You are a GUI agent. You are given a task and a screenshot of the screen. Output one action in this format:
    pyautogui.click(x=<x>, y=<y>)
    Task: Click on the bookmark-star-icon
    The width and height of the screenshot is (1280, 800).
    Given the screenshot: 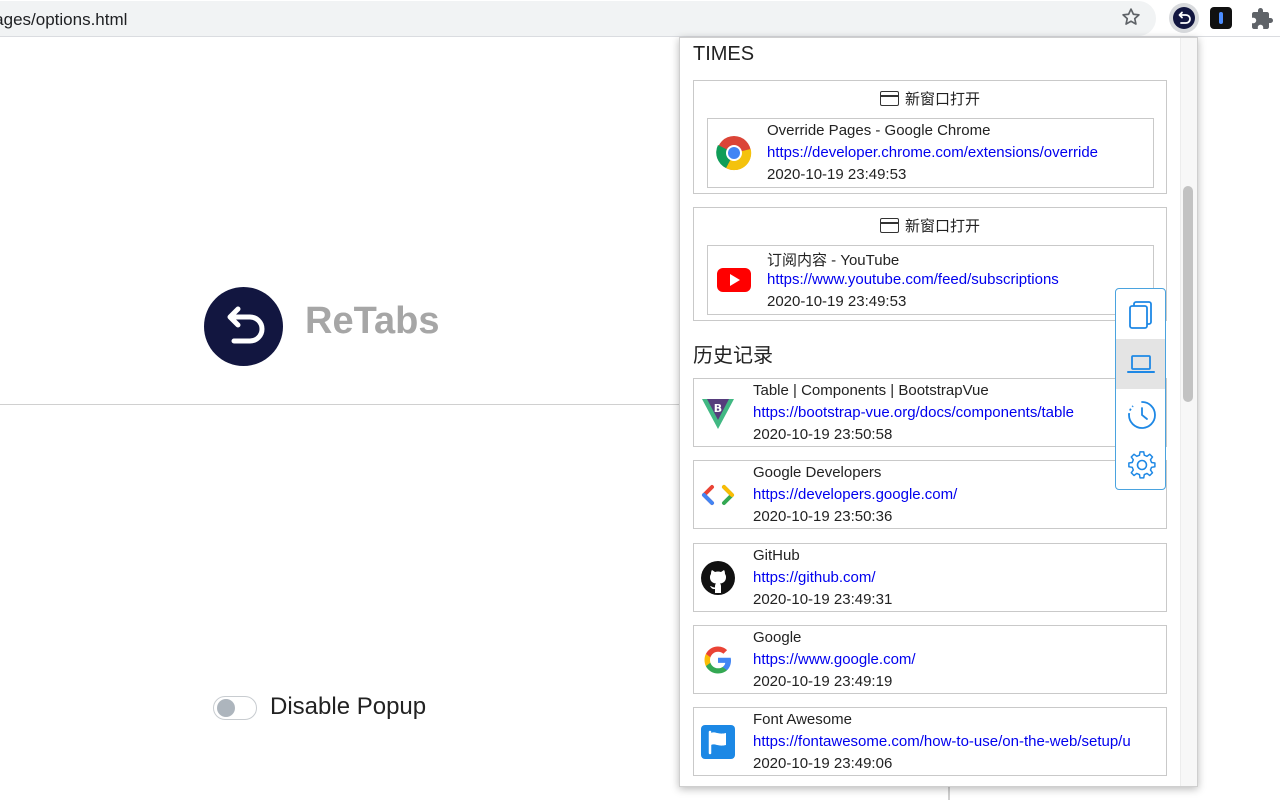 What is the action you would take?
    pyautogui.click(x=1131, y=17)
    